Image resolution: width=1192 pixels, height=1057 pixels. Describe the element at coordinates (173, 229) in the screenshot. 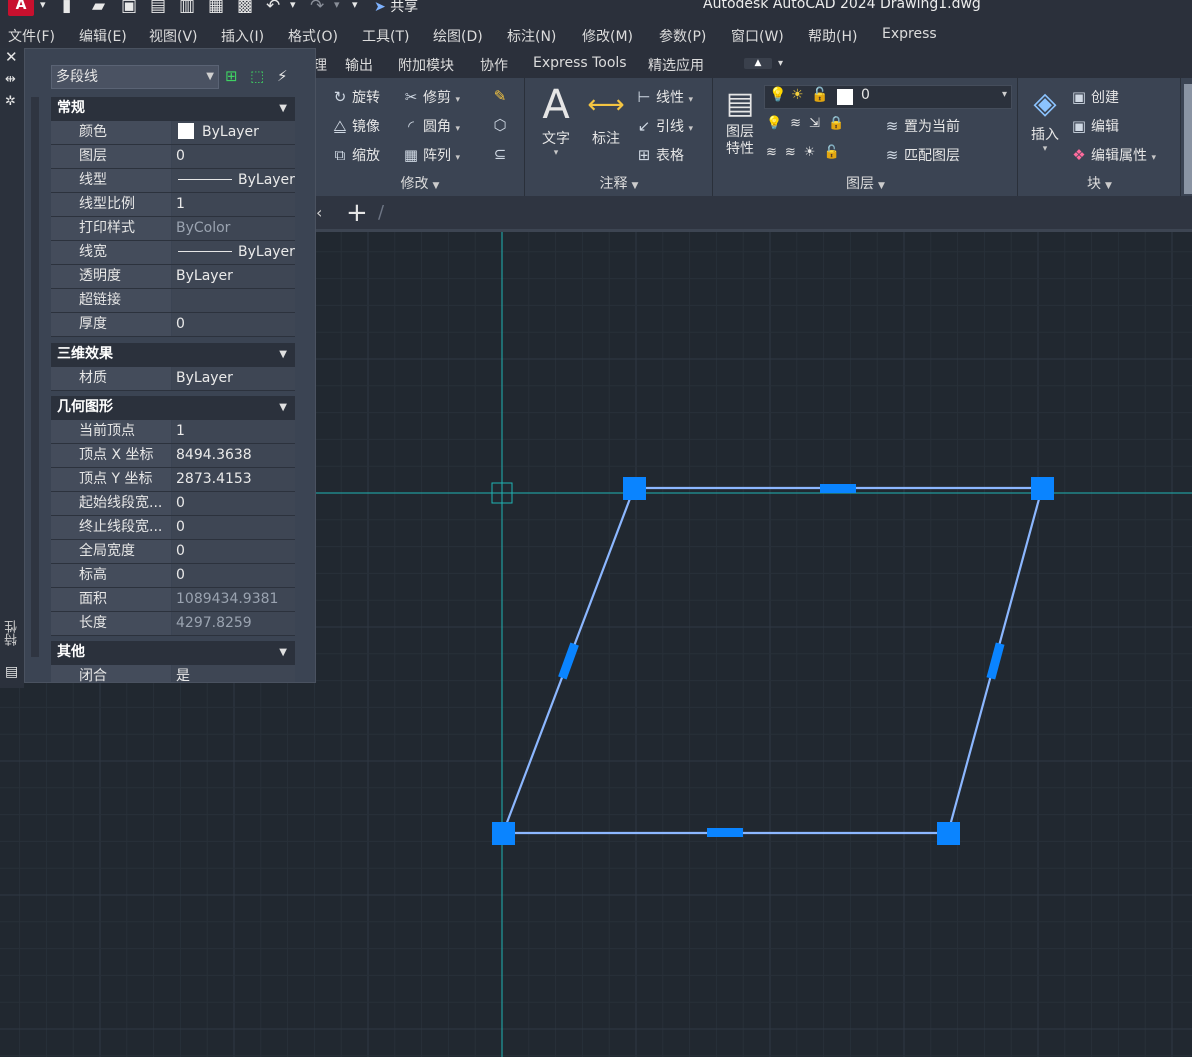

I see `prop-row-plot-style: 打印样式 ByColor` at that location.